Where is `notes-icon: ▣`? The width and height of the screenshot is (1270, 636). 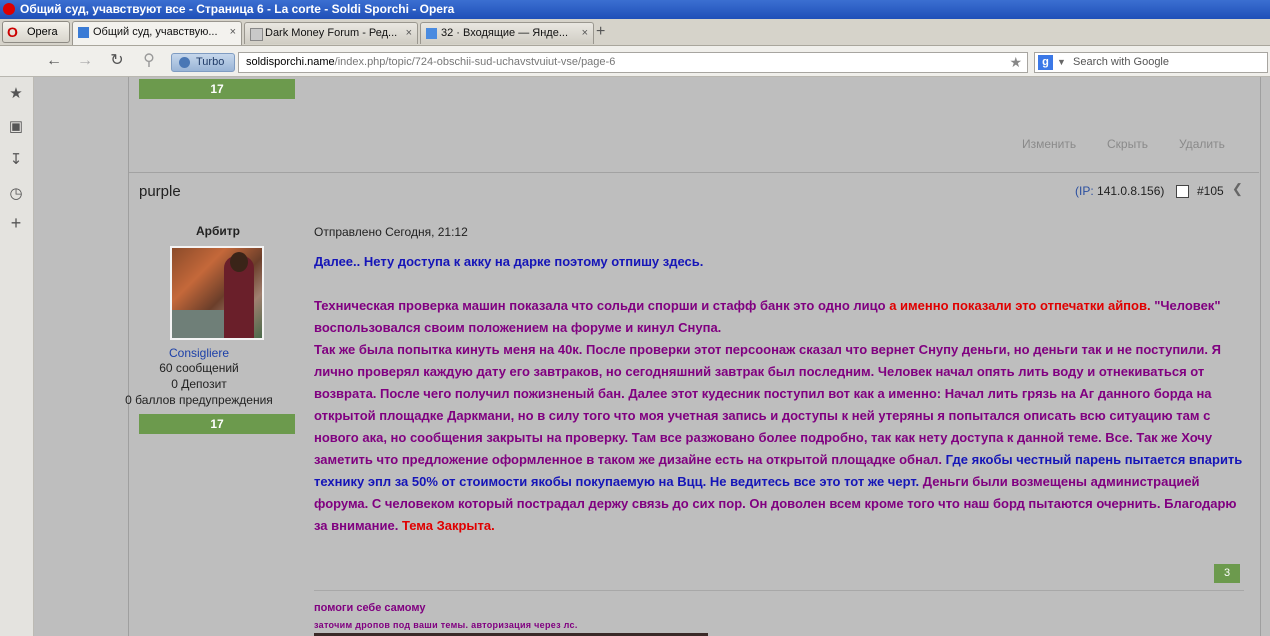
notes-icon: ▣ is located at coordinates (16, 127).